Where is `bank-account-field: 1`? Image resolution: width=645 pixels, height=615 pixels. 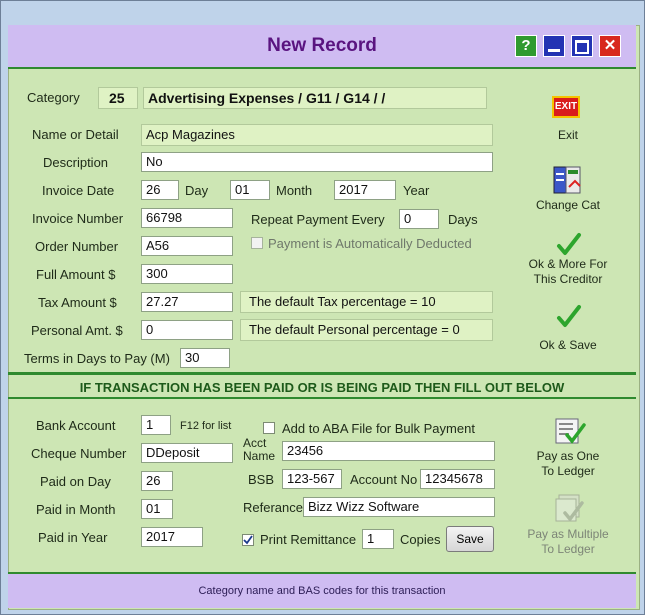 bank-account-field: 1 is located at coordinates (156, 425).